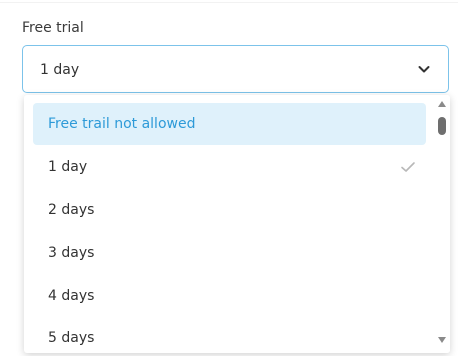 This screenshot has width=458, height=356. I want to click on option-label: 3 days, so click(71, 253).